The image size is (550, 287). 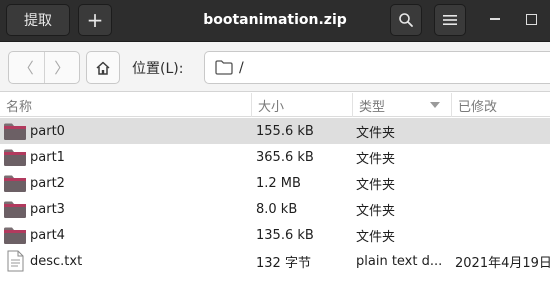 I want to click on home-button, so click(x=103, y=67).